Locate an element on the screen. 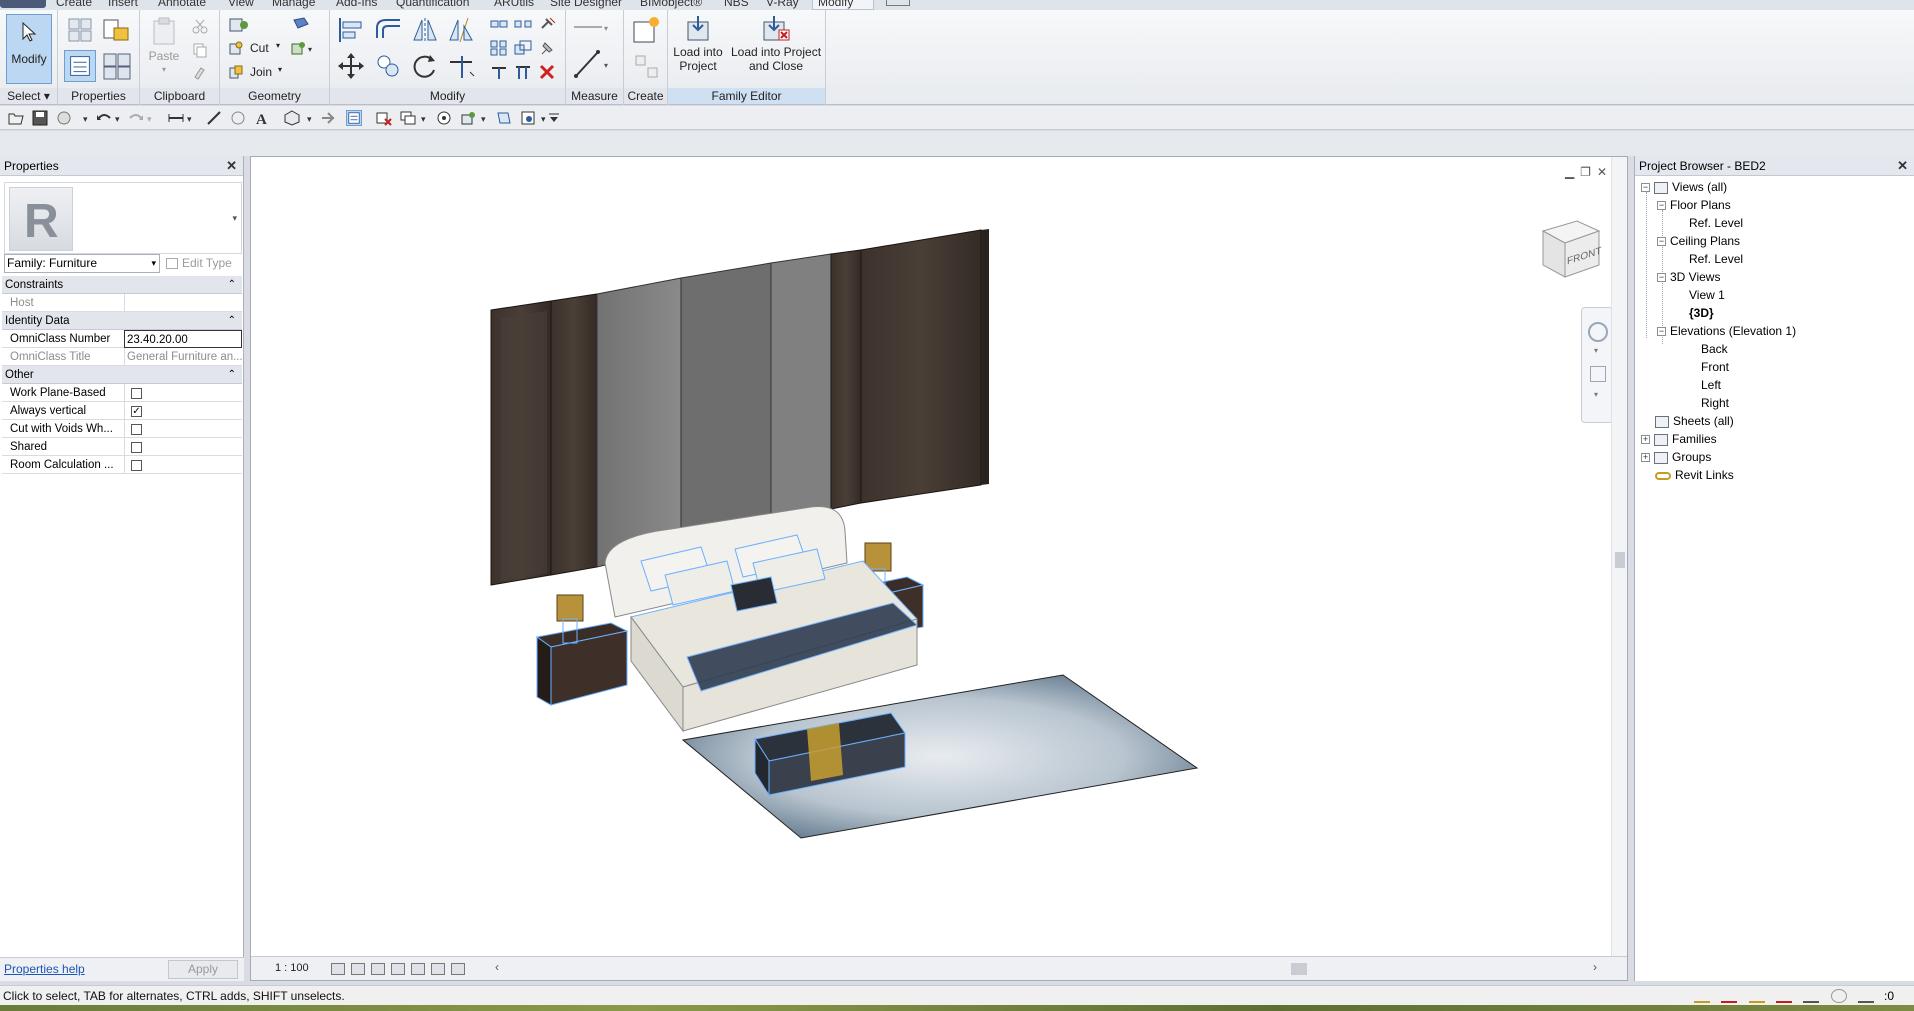  view-template-qat-icon is located at coordinates (504, 118).